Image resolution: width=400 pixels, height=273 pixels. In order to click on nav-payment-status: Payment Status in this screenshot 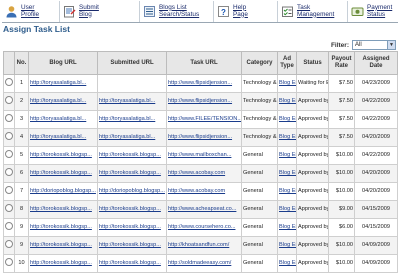, I will do `click(373, 11)`.